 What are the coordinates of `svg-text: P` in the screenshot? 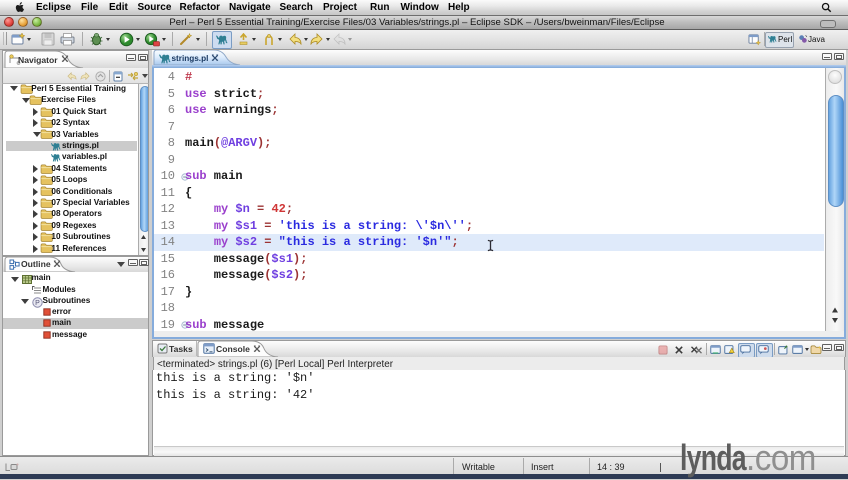 It's located at (37, 303).